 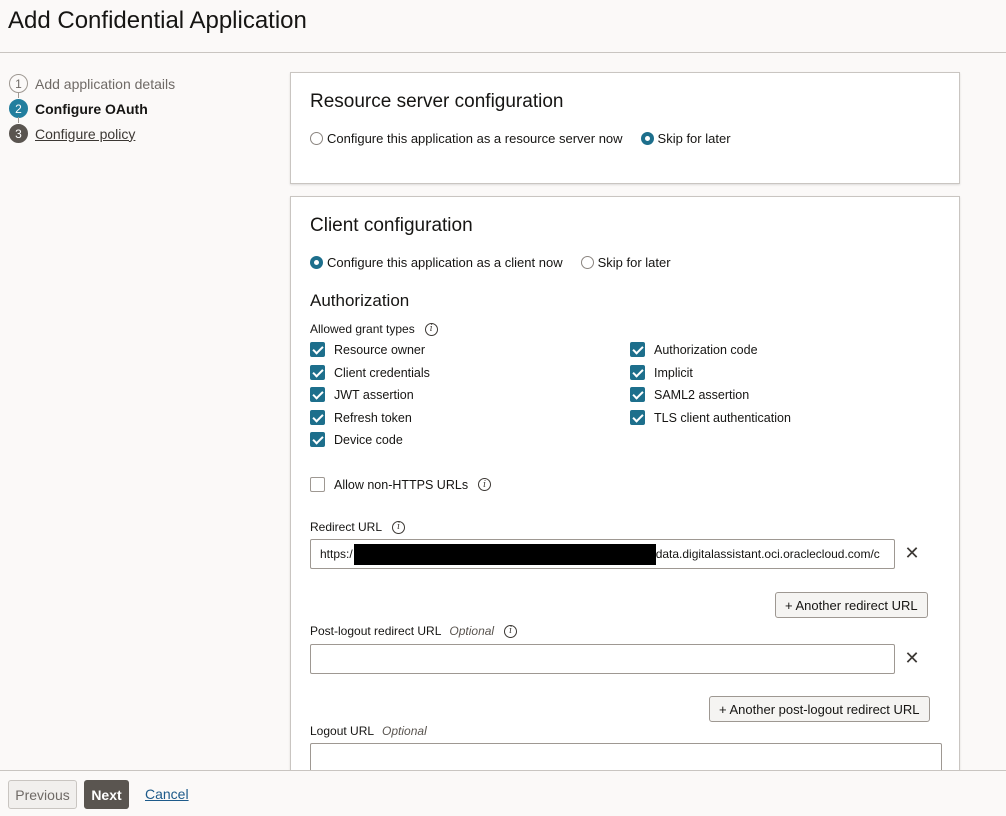 I want to click on grant-jwt-assertion-checkbox: JWT assertion, so click(x=362, y=394).